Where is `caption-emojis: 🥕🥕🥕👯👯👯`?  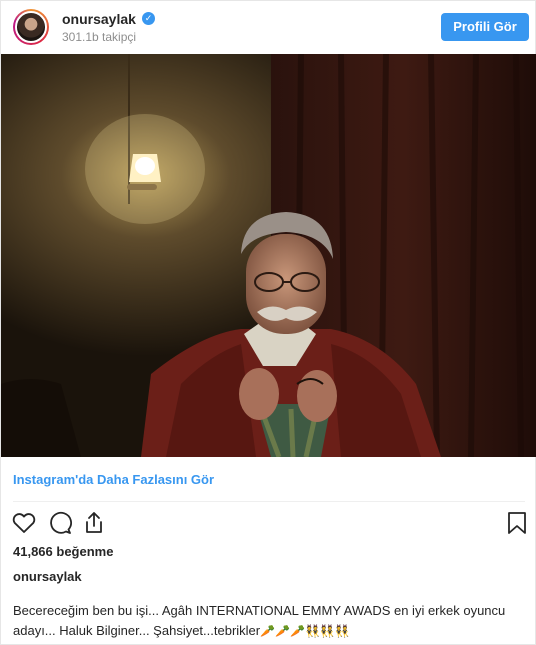
caption-emojis: 🥕🥕🥕👯👯👯 is located at coordinates (305, 631).